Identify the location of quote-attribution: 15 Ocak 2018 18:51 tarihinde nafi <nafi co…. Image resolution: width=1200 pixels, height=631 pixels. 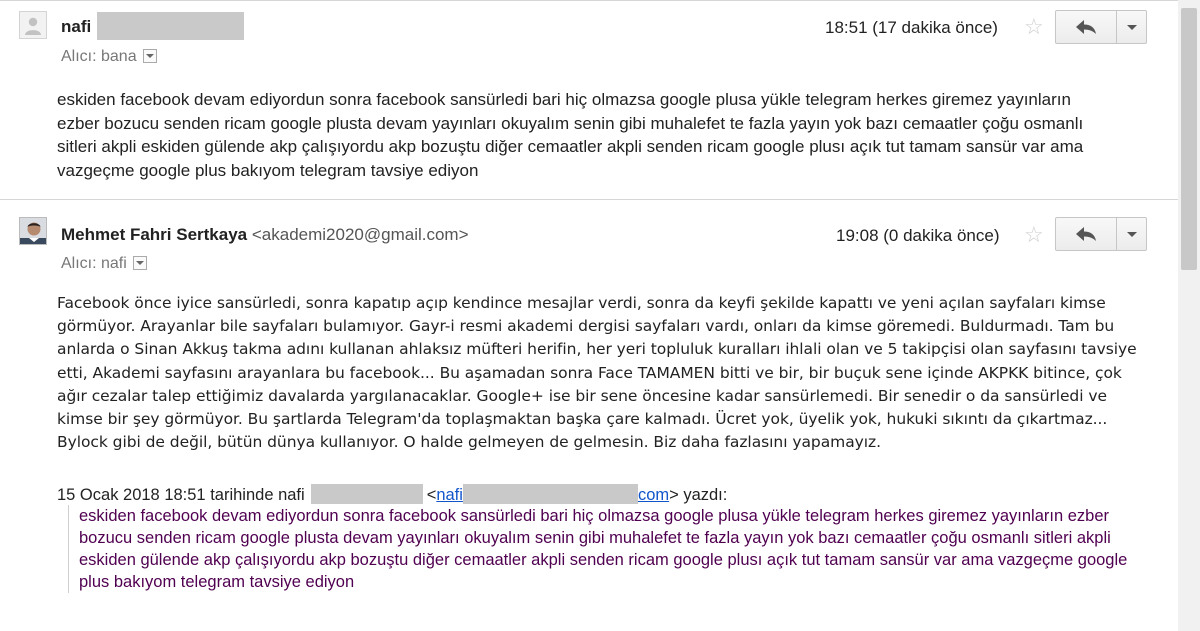
(392, 494).